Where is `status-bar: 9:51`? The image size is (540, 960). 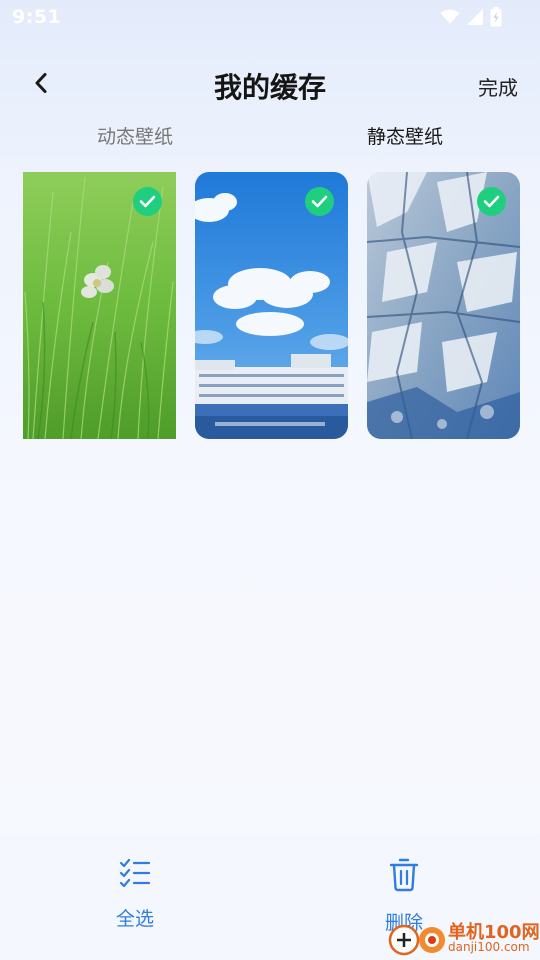 status-bar: 9:51 is located at coordinates (270, 18).